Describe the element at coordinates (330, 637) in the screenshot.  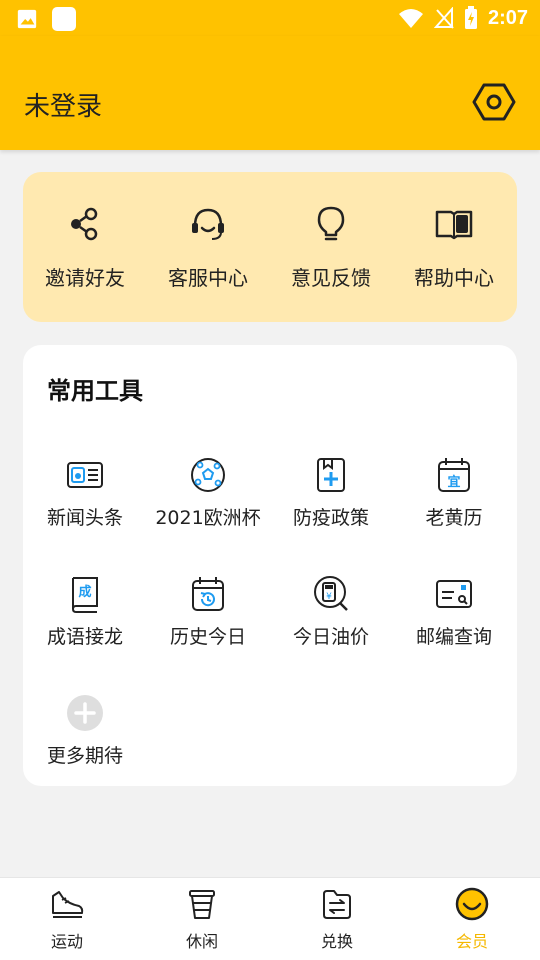
I see `tool-label: 今日油价` at that location.